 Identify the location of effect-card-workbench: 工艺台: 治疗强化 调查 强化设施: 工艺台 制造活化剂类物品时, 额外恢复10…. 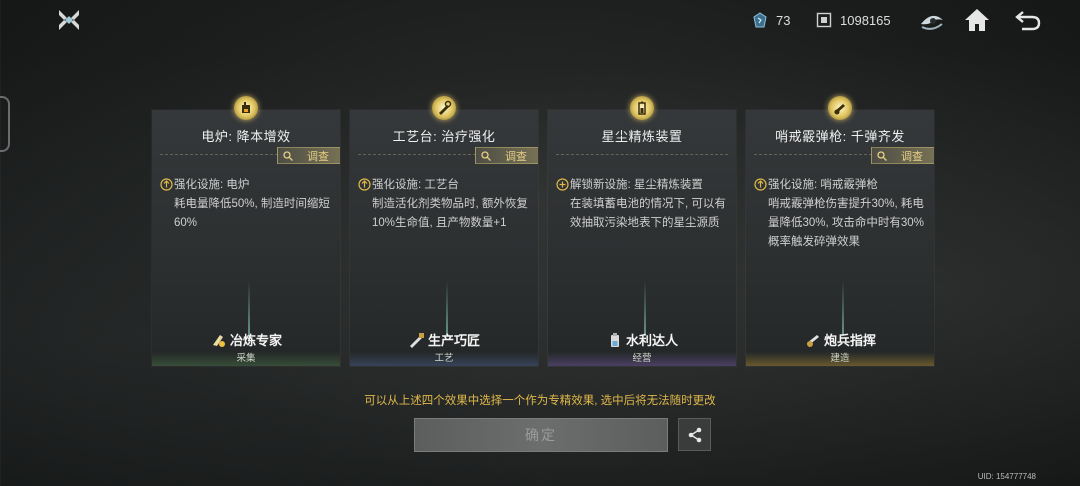
(444, 231).